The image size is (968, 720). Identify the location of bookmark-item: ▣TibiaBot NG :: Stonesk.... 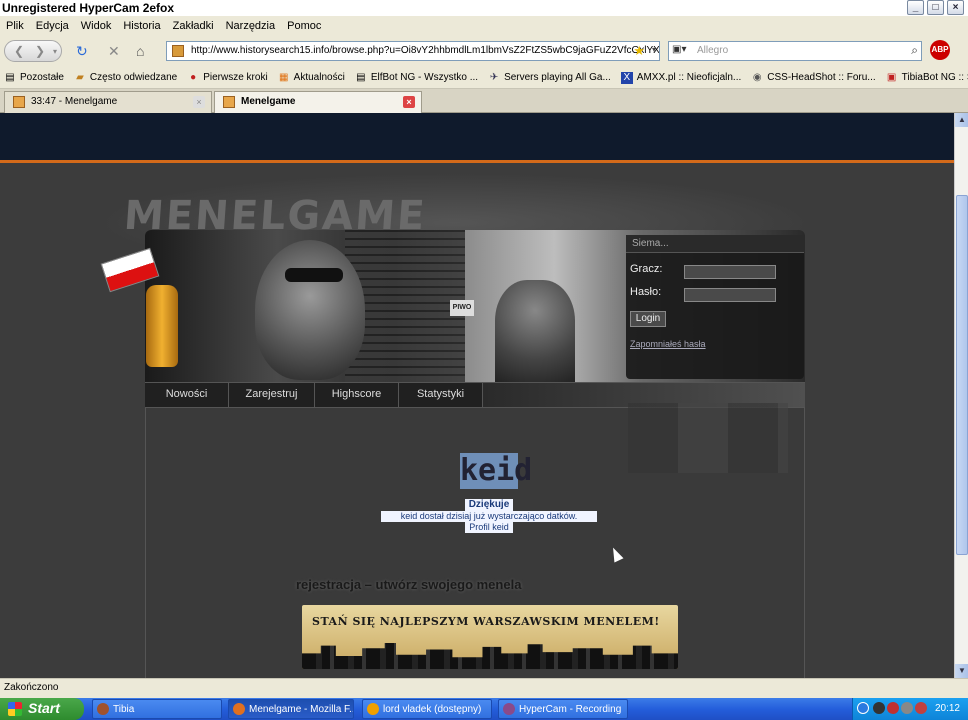
(927, 78).